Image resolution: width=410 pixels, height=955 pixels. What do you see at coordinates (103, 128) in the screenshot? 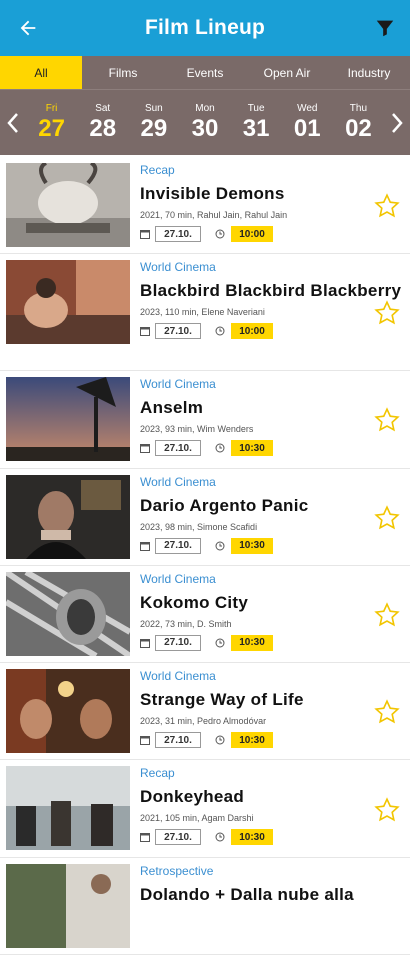
I see `date-number: 28` at bounding box center [103, 128].